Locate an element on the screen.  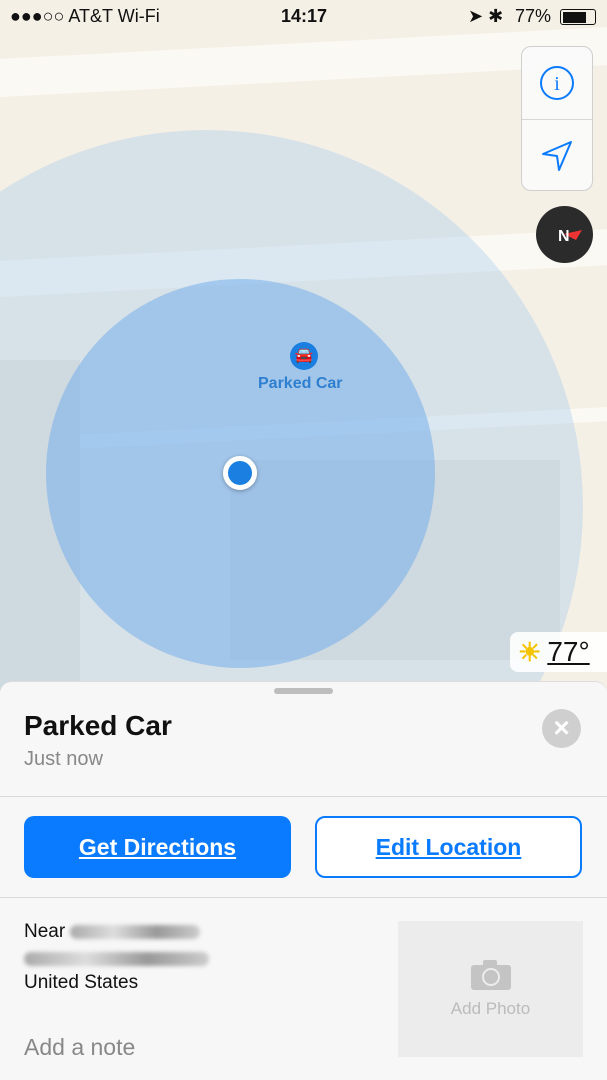
add-photo-button: Add Photo is located at coordinates (490, 989).